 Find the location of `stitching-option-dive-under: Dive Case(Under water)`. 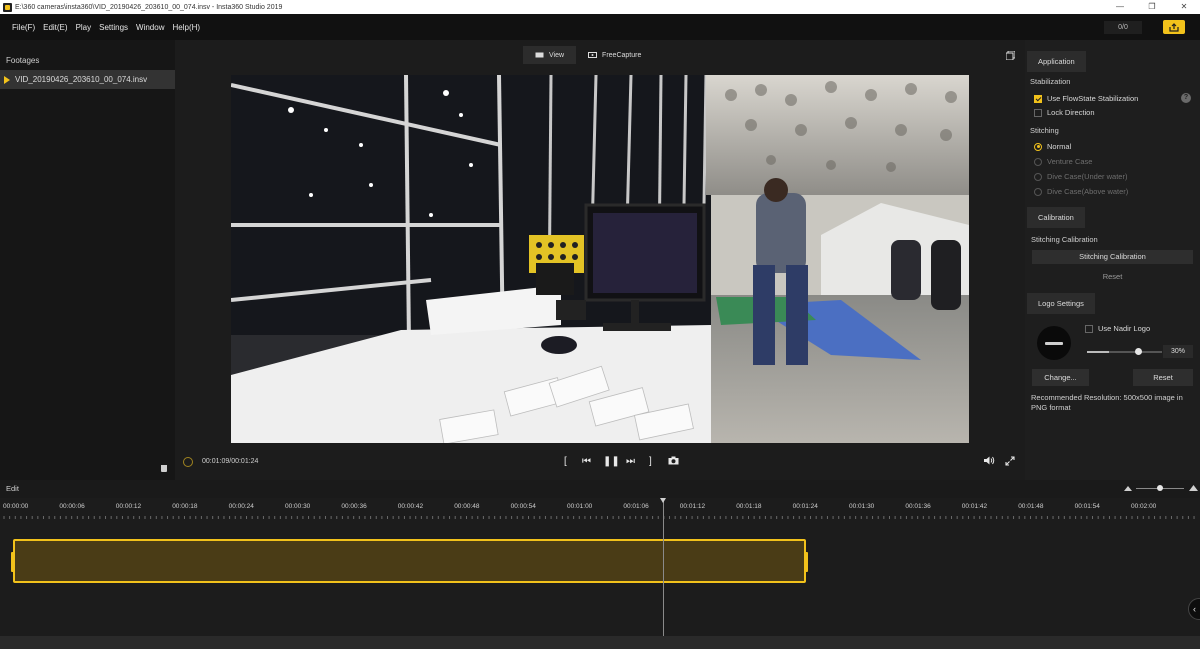

stitching-option-dive-under: Dive Case(Under water) is located at coordinates (1080, 176).